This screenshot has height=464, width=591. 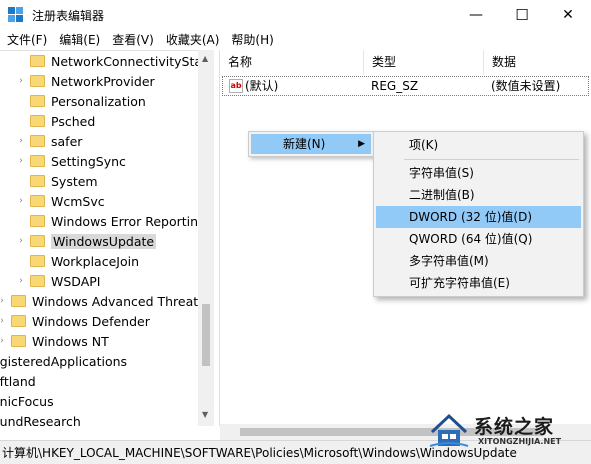 I want to click on tree-item: › SettingSync, so click(x=71, y=161).